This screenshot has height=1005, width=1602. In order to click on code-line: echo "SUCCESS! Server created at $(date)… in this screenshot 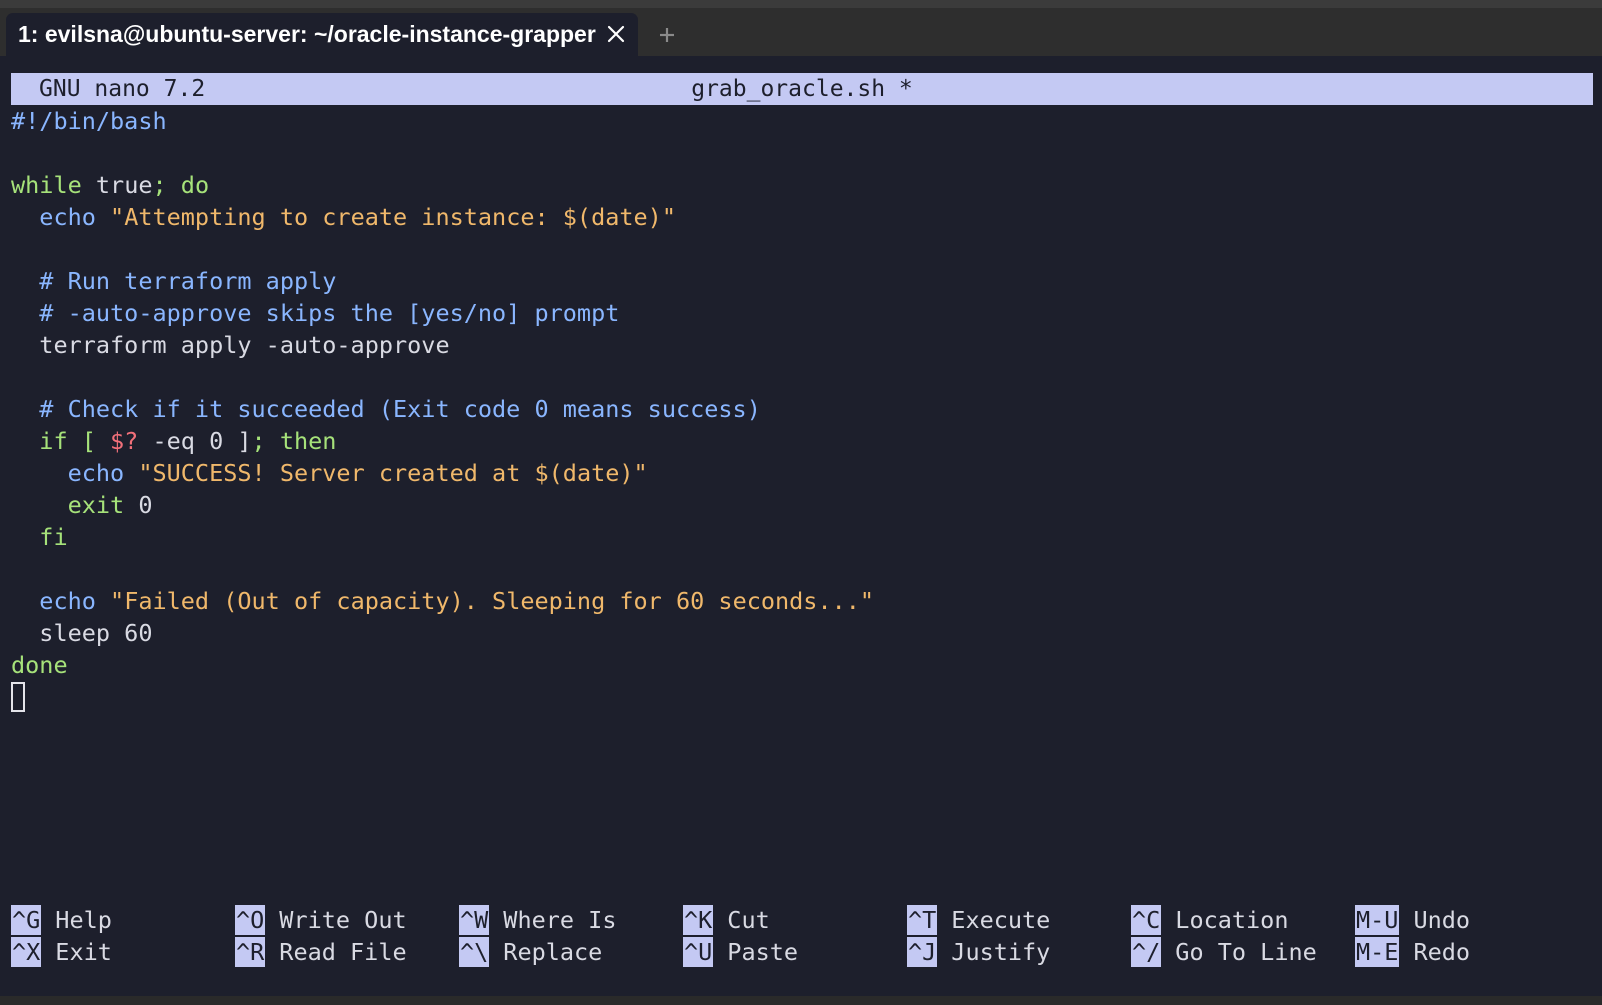, I will do `click(442, 473)`.